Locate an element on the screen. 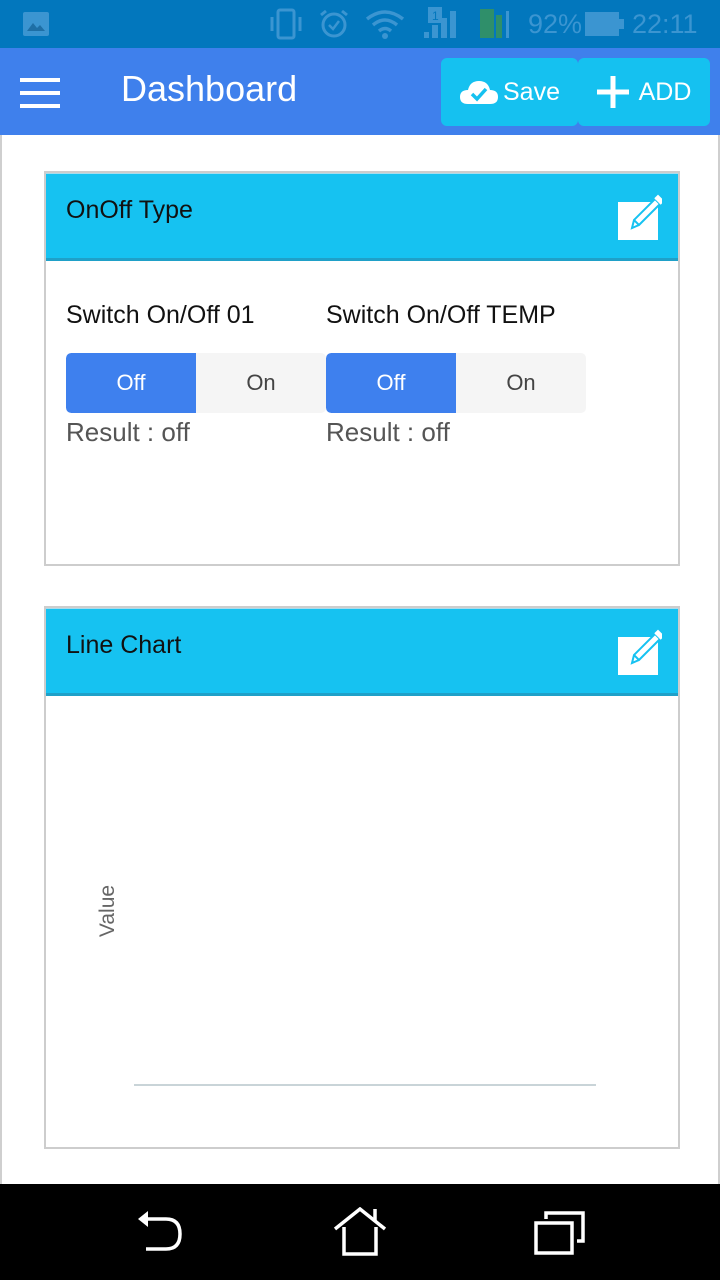  clock: 22:11 is located at coordinates (665, 23).